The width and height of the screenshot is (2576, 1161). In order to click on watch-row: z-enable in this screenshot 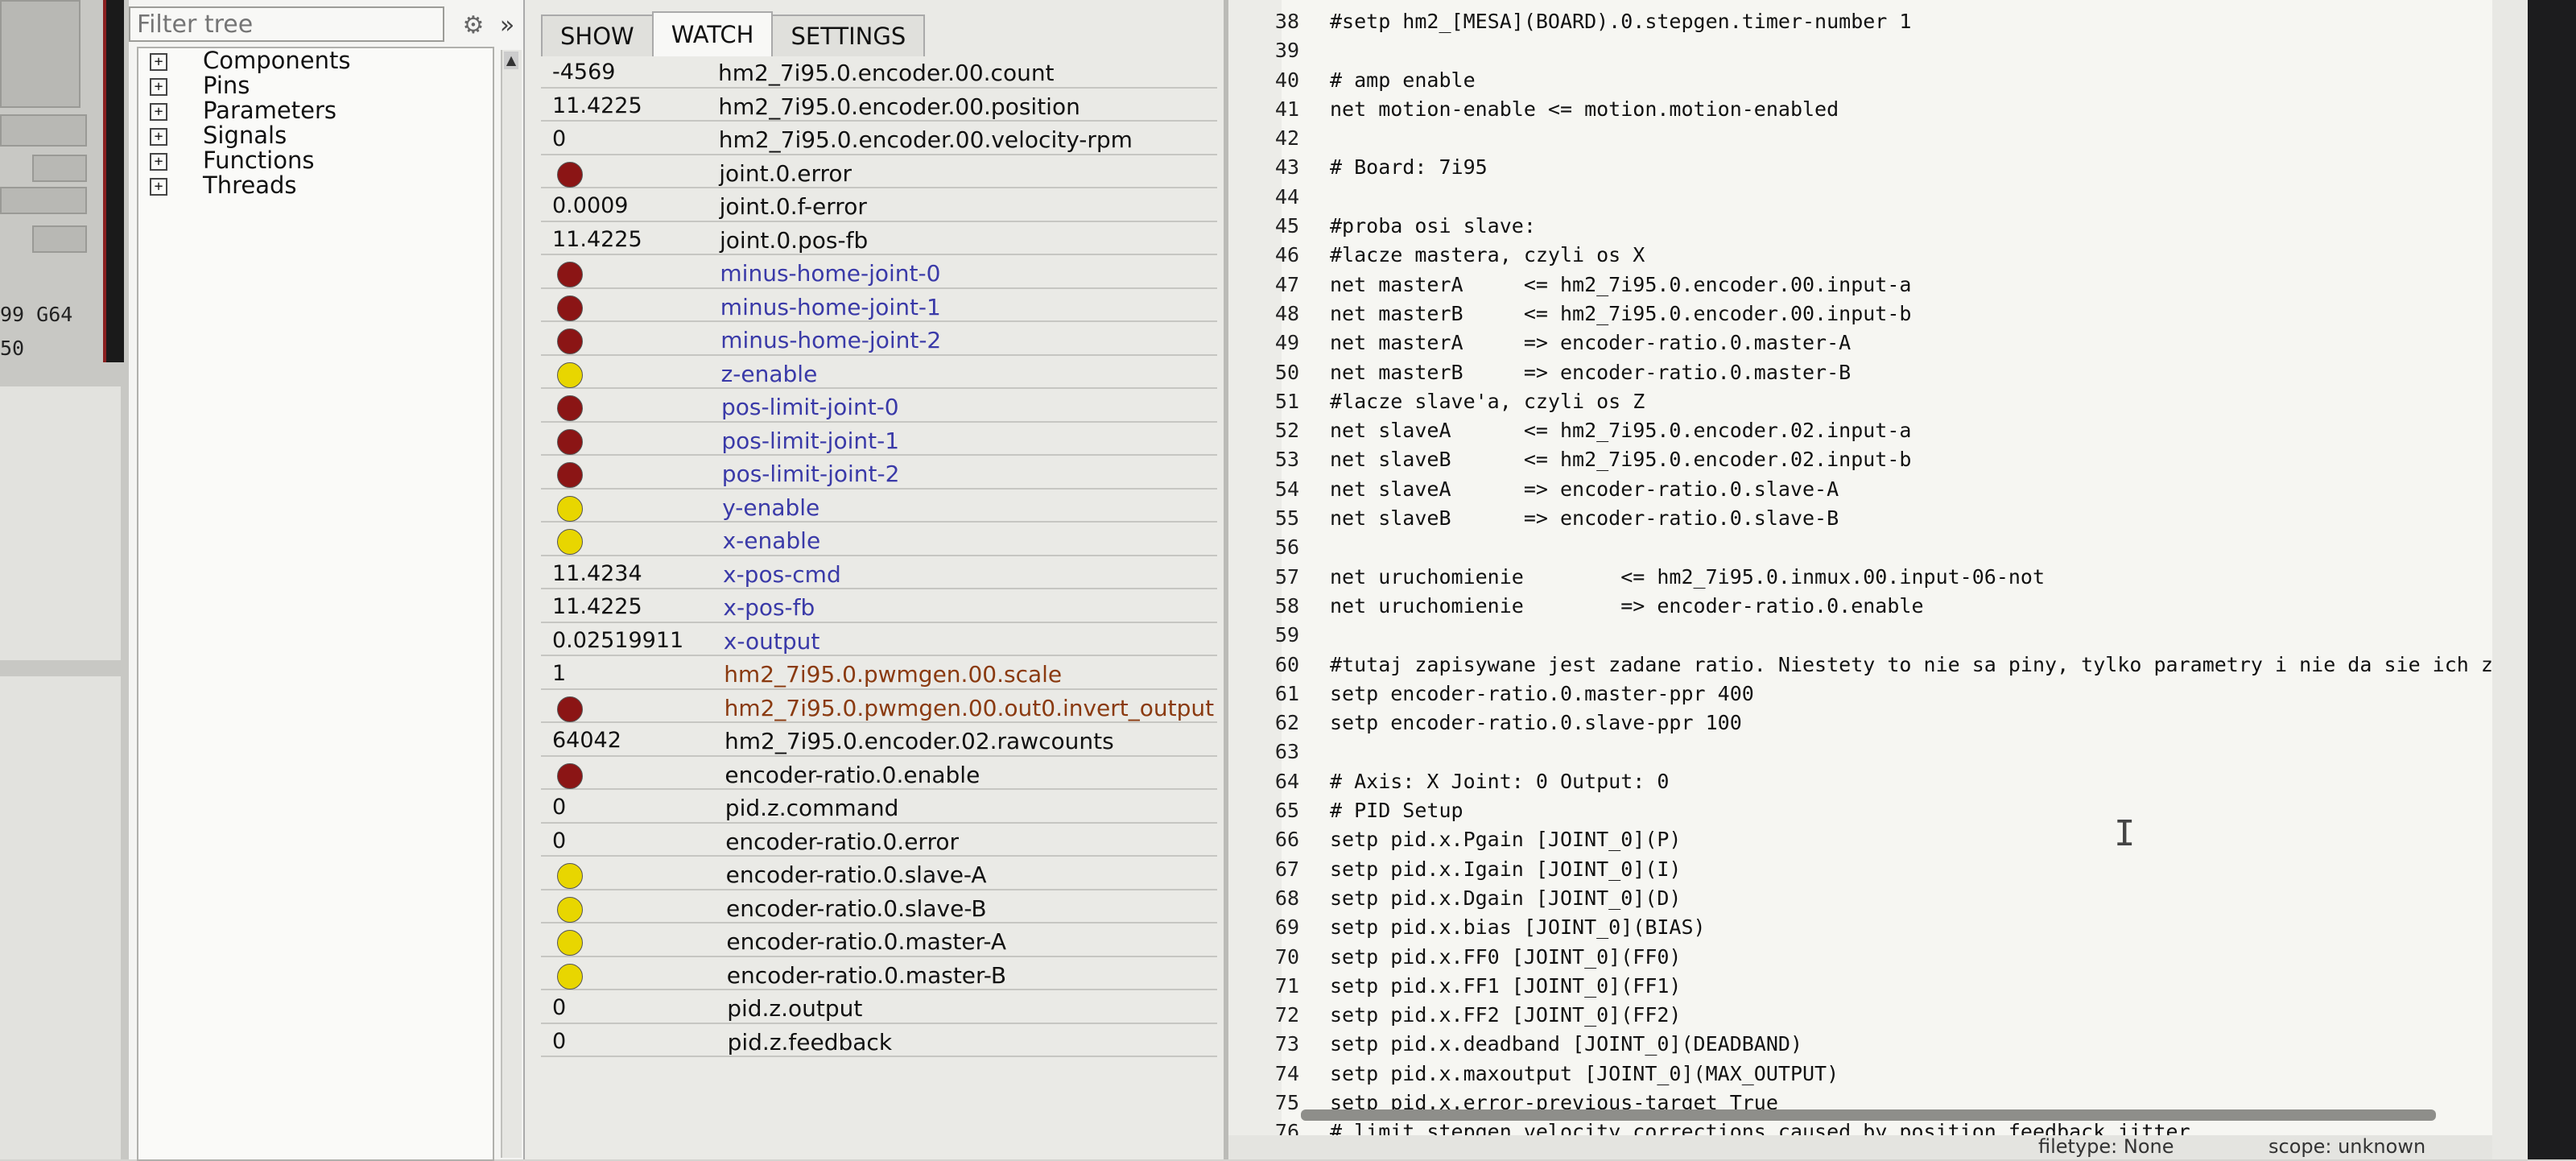, I will do `click(879, 373)`.